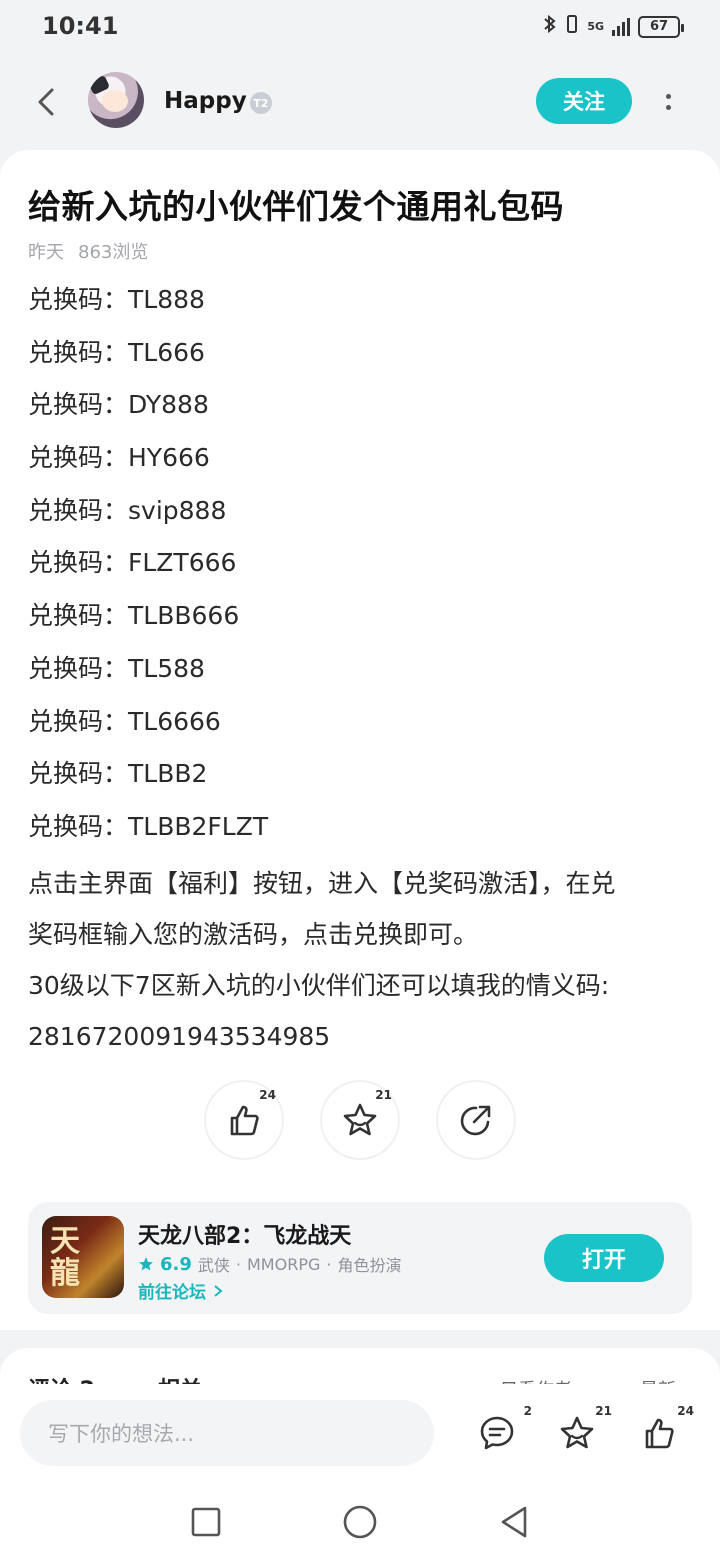 This screenshot has width=720, height=1560. Describe the element at coordinates (253, 934) in the screenshot. I see `instructions-line: 奖码框输入您的激活码，点击兑换即可。` at that location.